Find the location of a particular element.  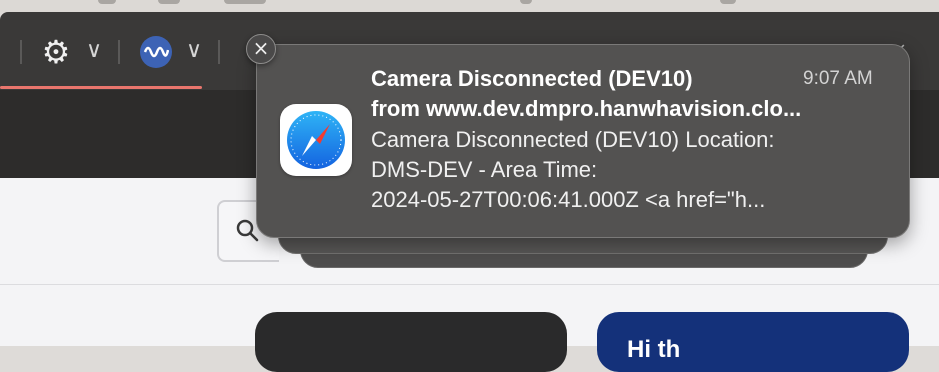

close-icon: × is located at coordinates (261, 48).